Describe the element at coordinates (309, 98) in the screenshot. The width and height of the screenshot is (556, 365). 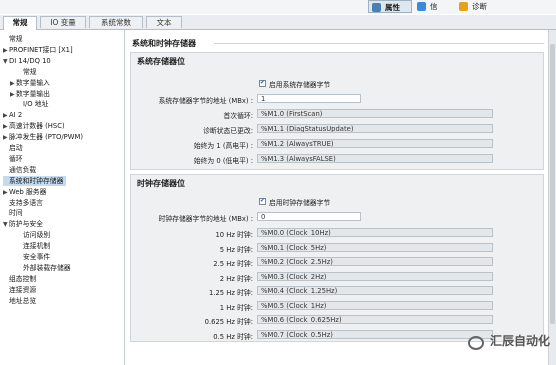
I see `system-address-input: 1` at that location.